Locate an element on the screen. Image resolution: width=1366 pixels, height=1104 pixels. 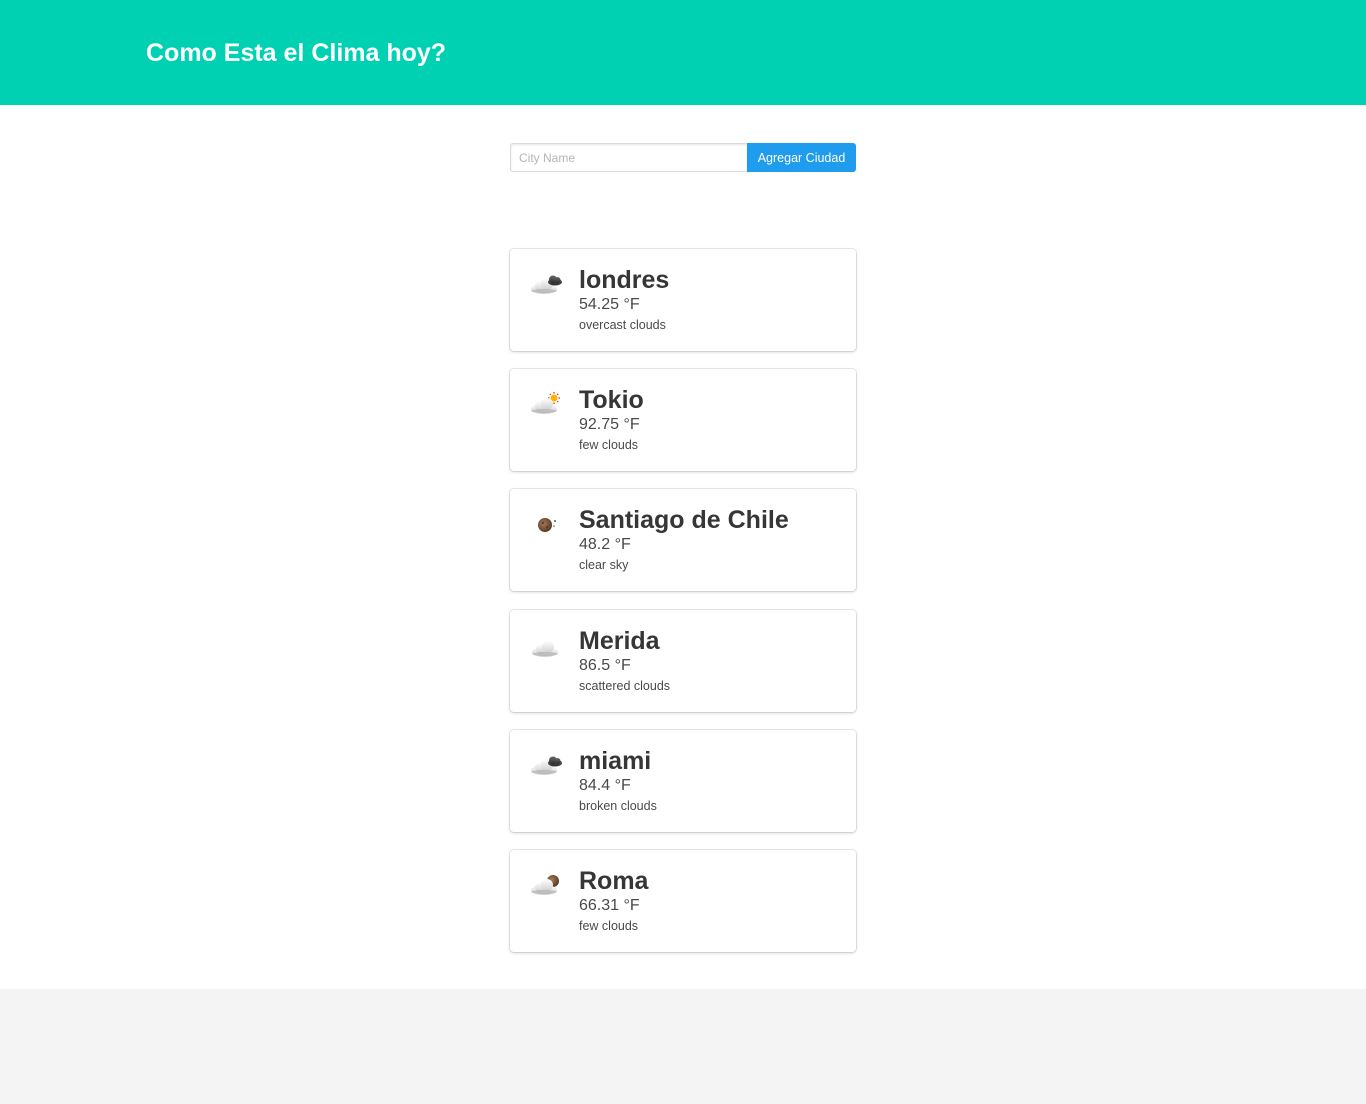
few-clouds-day-icon is located at coordinates (547, 404).